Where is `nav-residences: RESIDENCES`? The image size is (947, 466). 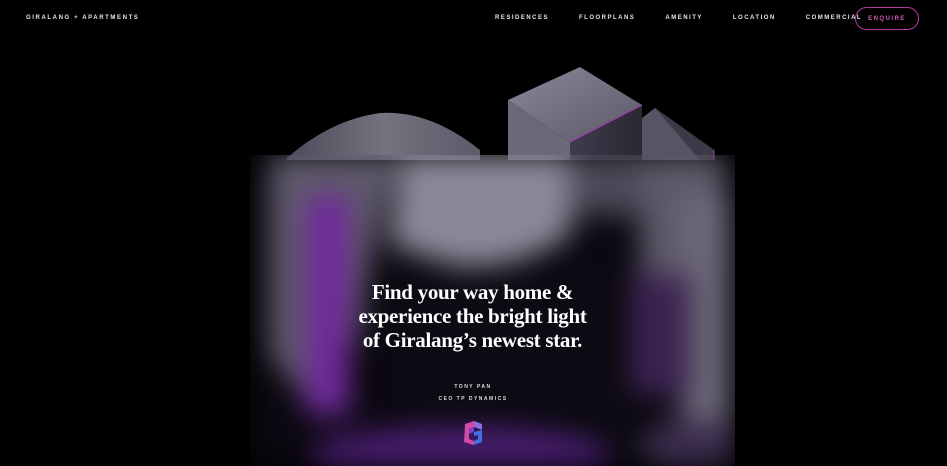 nav-residences: RESIDENCES is located at coordinates (522, 18).